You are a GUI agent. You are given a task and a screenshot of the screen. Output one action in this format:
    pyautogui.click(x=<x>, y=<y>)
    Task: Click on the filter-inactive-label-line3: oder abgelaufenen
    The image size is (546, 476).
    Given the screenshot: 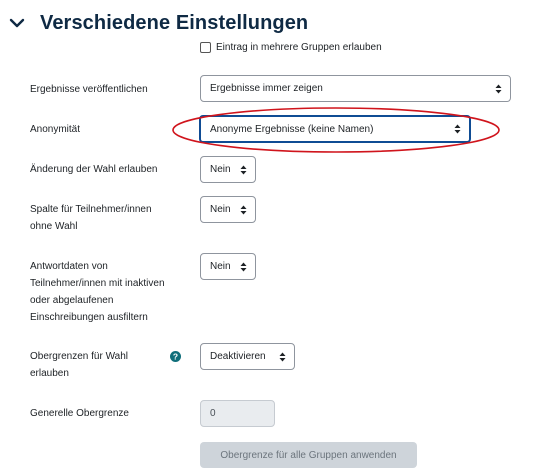 What is the action you would take?
    pyautogui.click(x=72, y=300)
    